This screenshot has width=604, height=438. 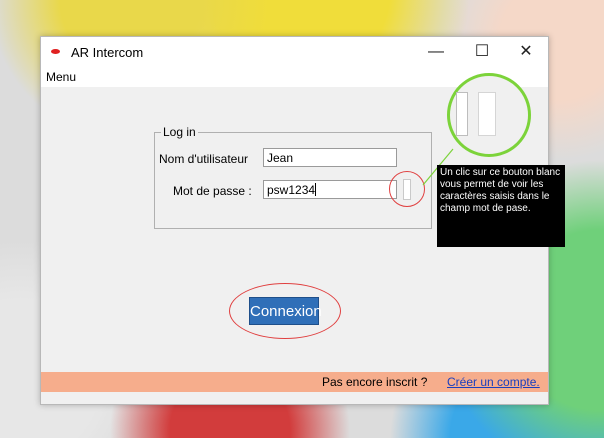 I want to click on minimize-button: —, so click(x=436, y=52).